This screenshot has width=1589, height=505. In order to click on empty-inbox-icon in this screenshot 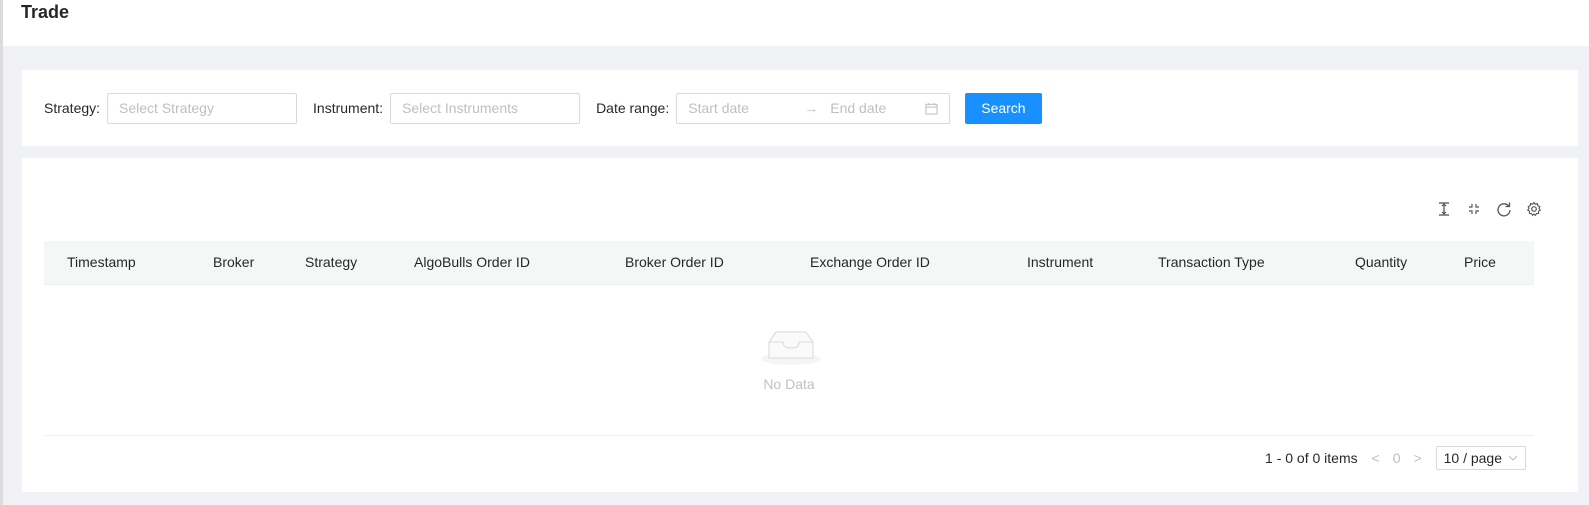, I will do `click(791, 348)`.